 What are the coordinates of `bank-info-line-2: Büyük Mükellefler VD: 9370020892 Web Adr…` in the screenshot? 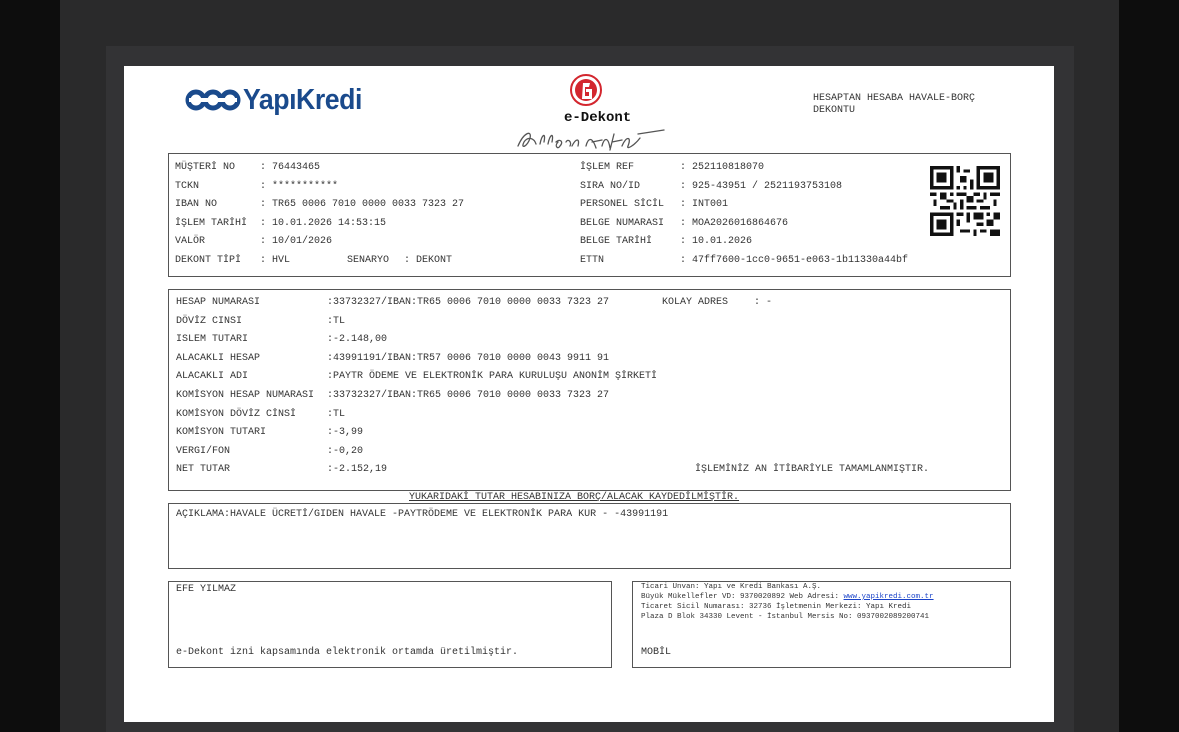 It's located at (787, 597).